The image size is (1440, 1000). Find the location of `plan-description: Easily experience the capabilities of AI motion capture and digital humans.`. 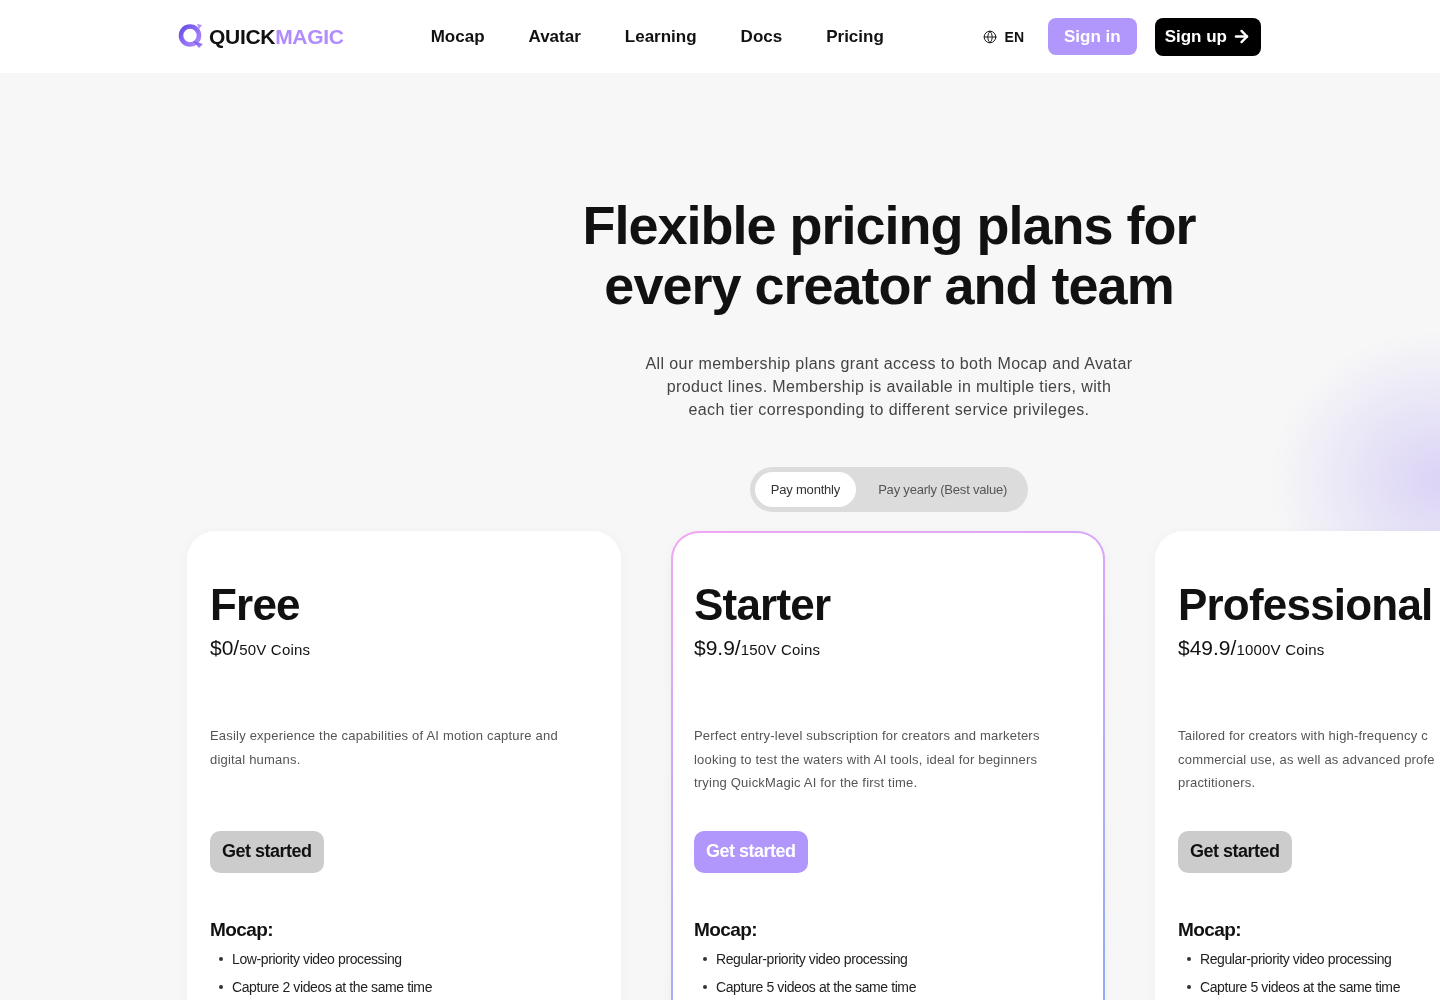

plan-description: Easily experience the capabilities of AI motion capture and digital humans. is located at coordinates (384, 748).